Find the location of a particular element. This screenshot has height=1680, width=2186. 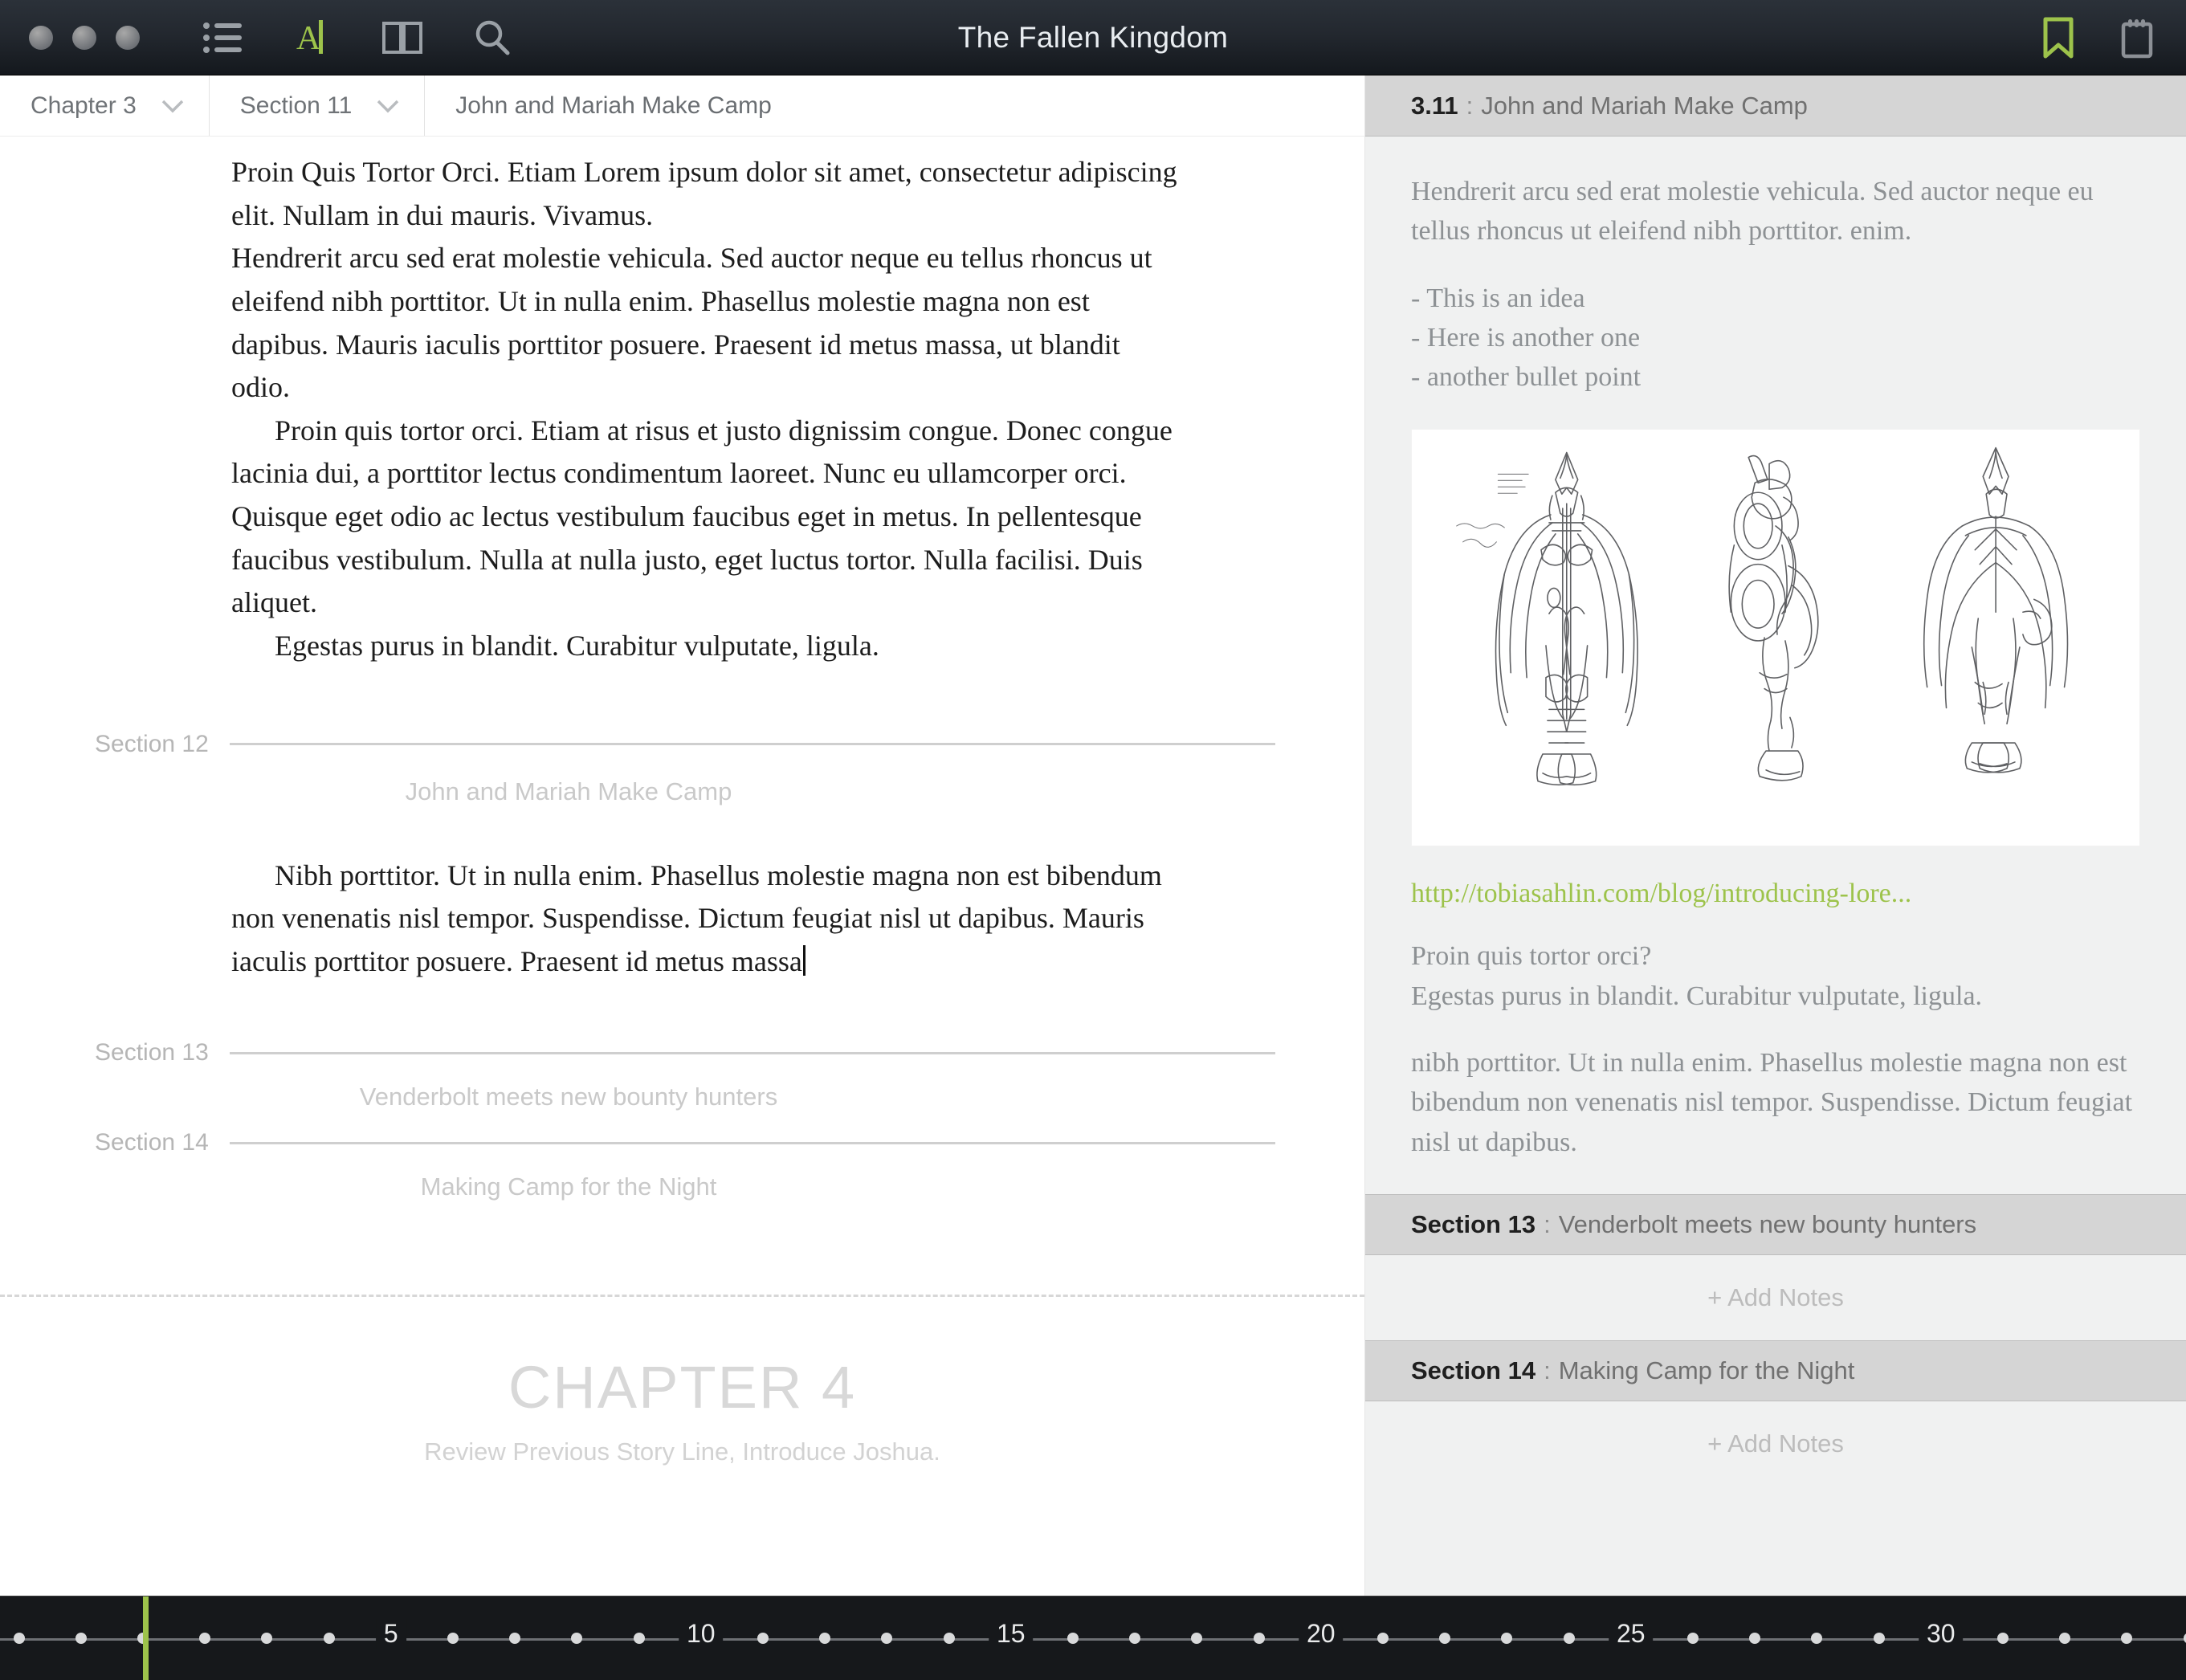

character-concept-art-sketch is located at coordinates (1775, 638).